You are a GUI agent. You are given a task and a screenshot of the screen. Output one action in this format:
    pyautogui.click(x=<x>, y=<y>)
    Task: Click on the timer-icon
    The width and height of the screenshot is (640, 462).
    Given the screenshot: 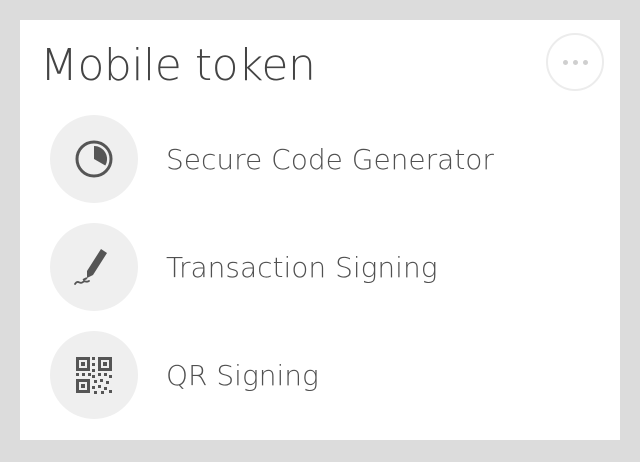 What is the action you would take?
    pyautogui.click(x=94, y=159)
    